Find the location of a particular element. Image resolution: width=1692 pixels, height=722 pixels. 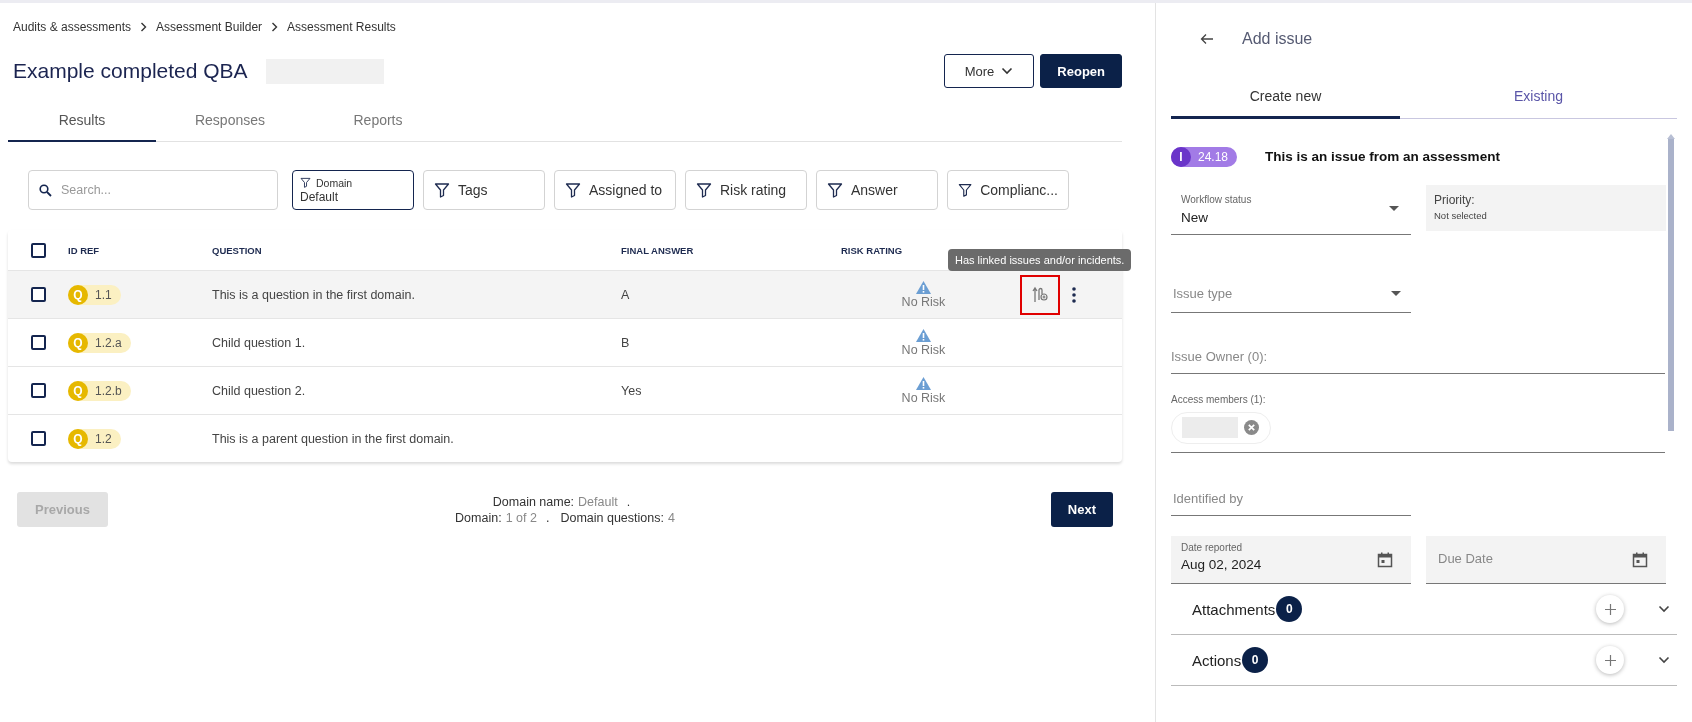

id-badge: Q 1.2.b is located at coordinates (99, 390).